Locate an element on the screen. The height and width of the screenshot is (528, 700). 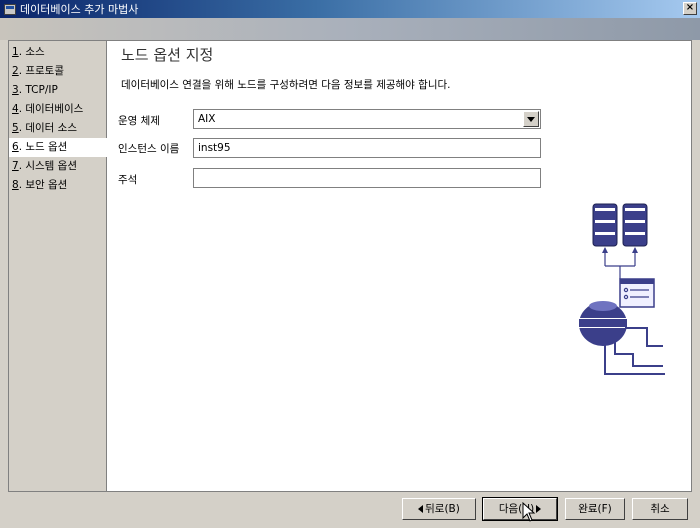
sidebar-item-data-source: 5. 데이터 소스 is located at coordinates (57, 128).